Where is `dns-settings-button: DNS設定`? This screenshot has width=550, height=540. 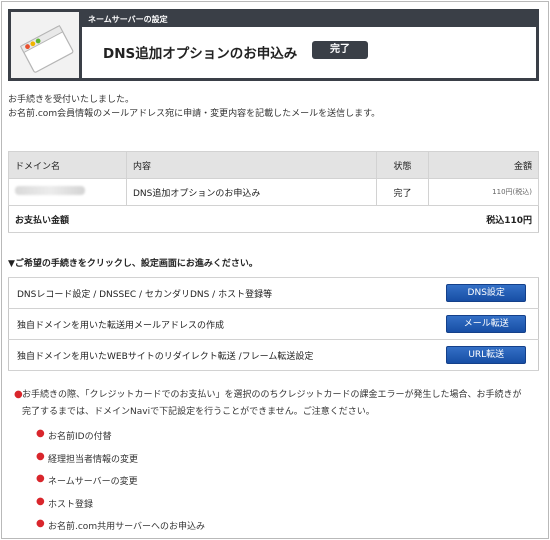
dns-settings-button: DNS設定 is located at coordinates (486, 293).